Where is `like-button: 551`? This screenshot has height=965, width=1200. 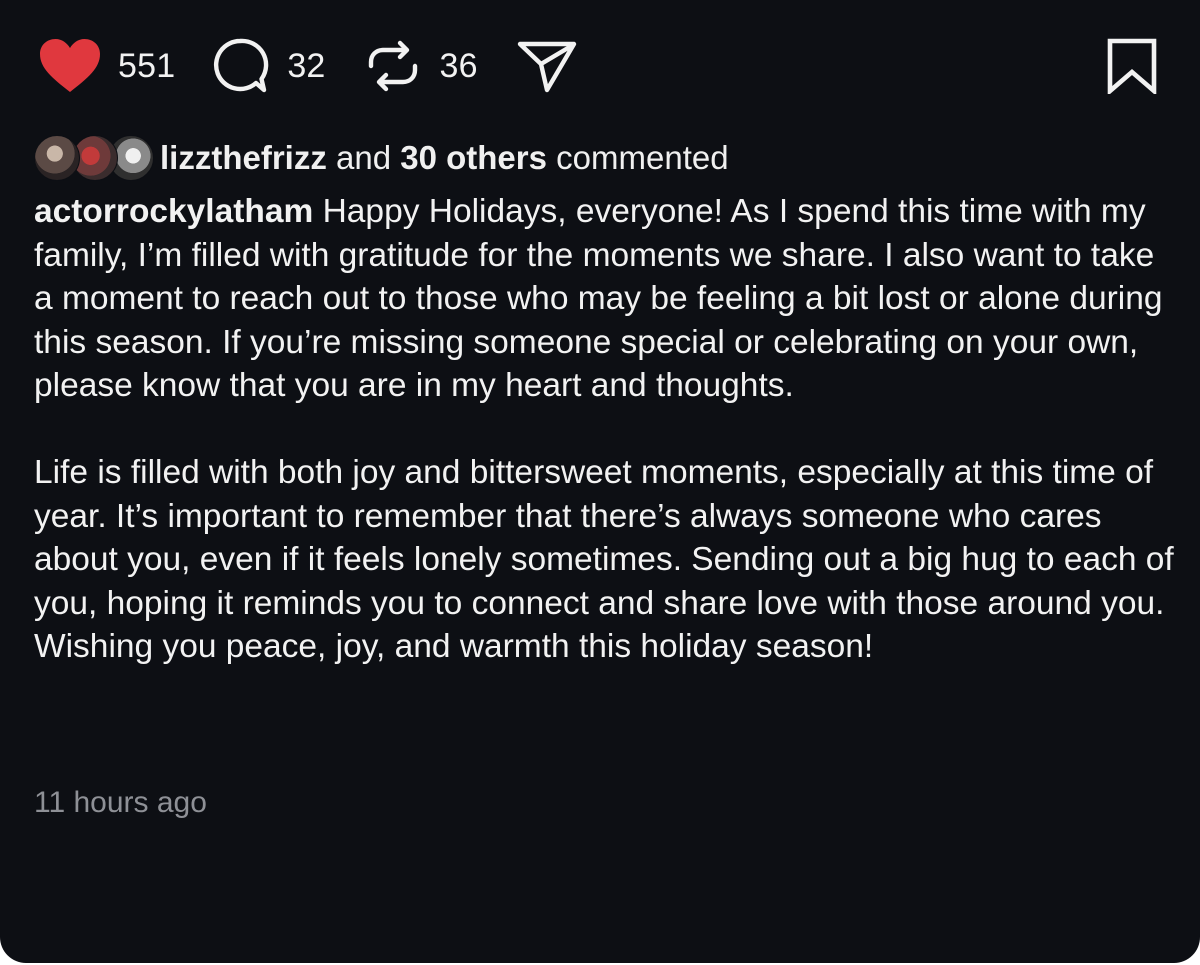
like-button: 551 is located at coordinates (124, 66).